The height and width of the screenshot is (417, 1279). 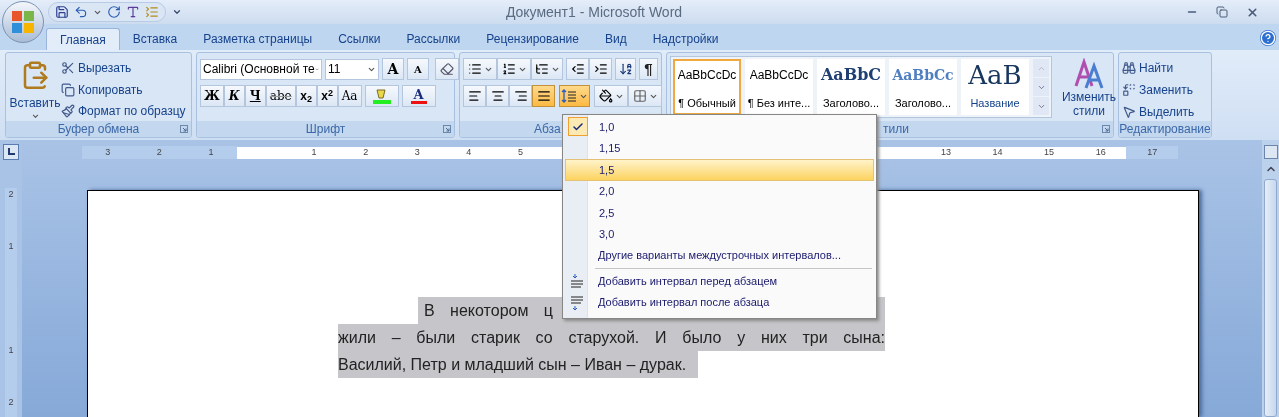 What do you see at coordinates (1158, 67) in the screenshot?
I see `find-button: Найти` at bounding box center [1158, 67].